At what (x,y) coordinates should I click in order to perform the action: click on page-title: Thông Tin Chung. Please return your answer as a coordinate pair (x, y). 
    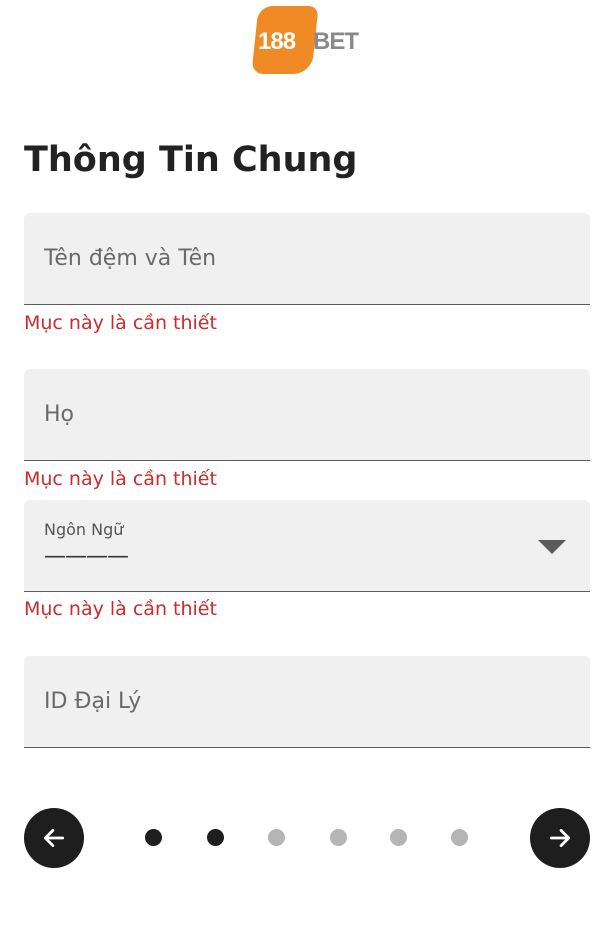
    Looking at the image, I should click on (191, 160).